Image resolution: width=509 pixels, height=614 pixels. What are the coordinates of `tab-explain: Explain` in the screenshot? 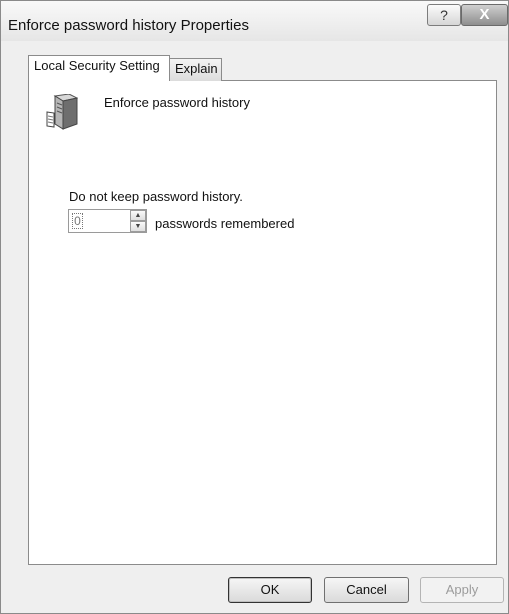 It's located at (195, 69).